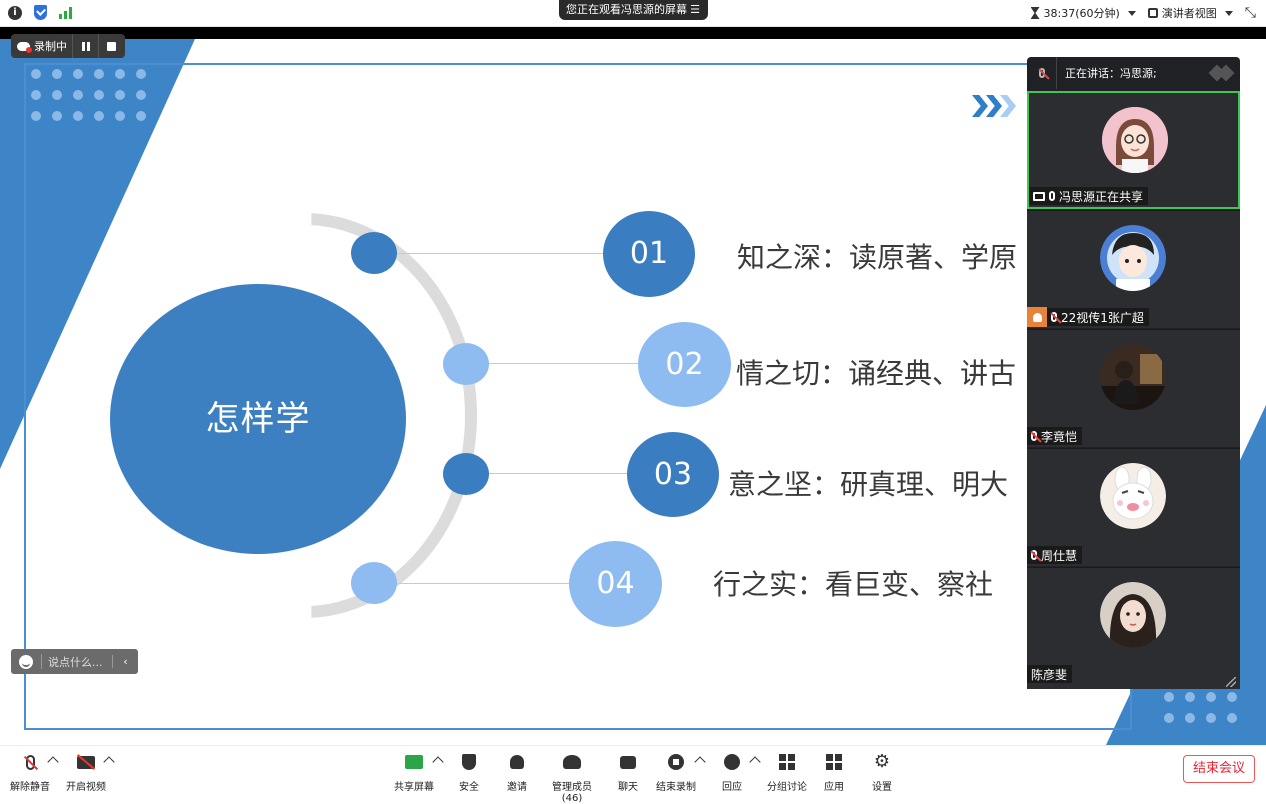  Describe the element at coordinates (65, 12) in the screenshot. I see `signal-icon` at that location.